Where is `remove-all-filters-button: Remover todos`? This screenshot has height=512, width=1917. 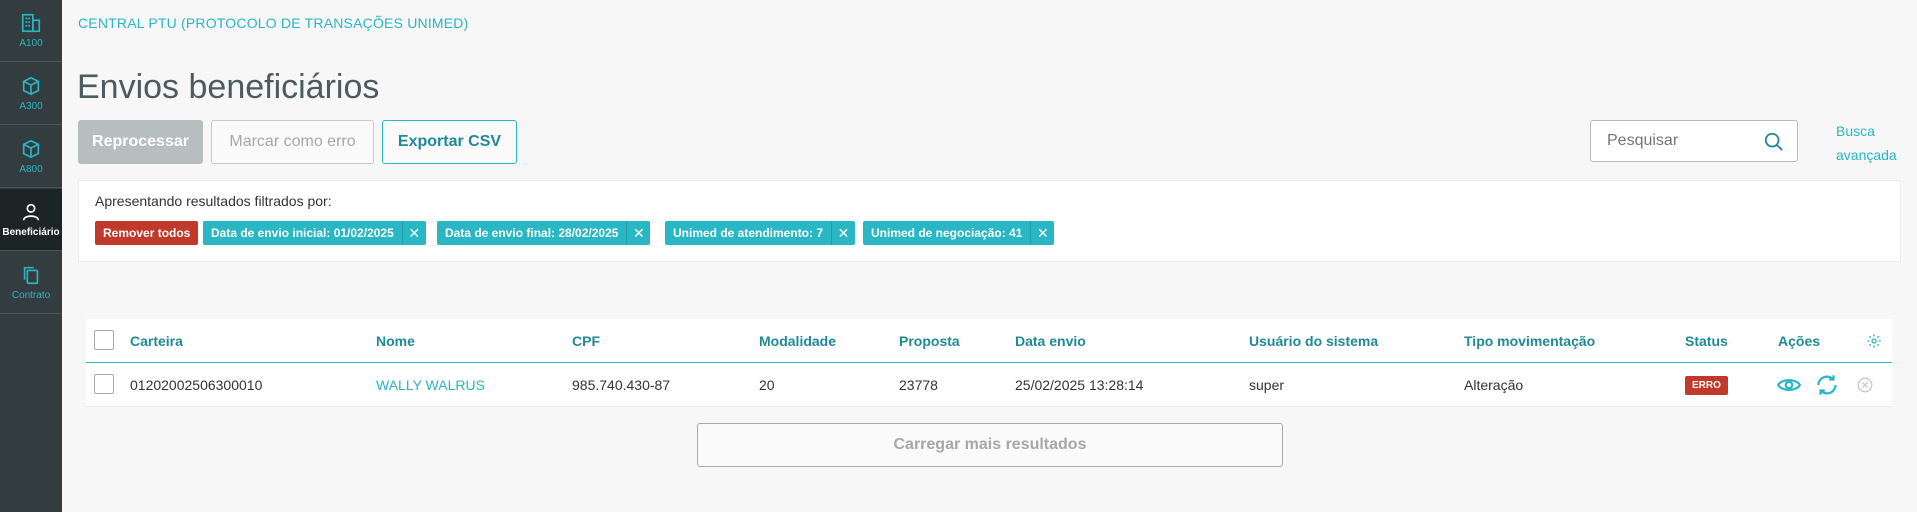
remove-all-filters-button: Remover todos is located at coordinates (147, 233).